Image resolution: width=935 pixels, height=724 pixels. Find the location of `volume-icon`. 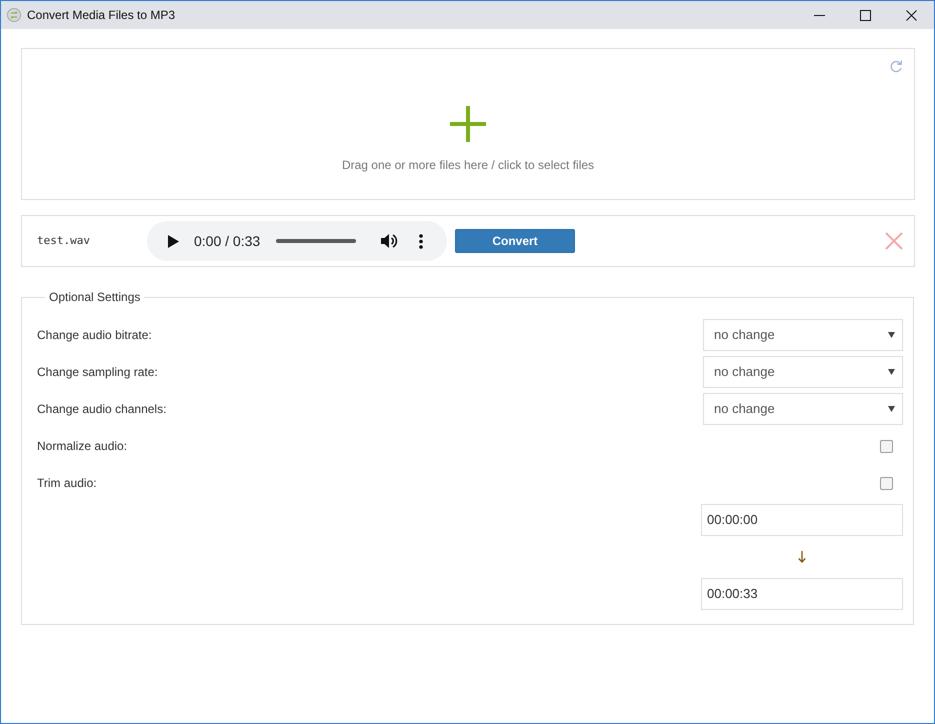

volume-icon is located at coordinates (389, 241).